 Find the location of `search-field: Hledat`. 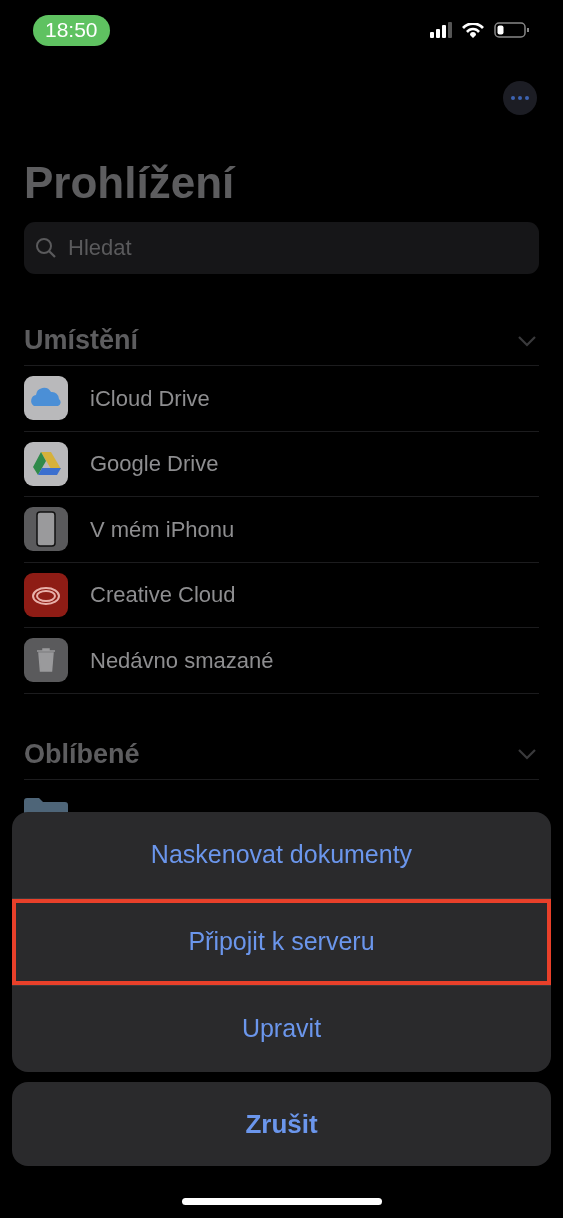

search-field: Hledat is located at coordinates (281, 248).